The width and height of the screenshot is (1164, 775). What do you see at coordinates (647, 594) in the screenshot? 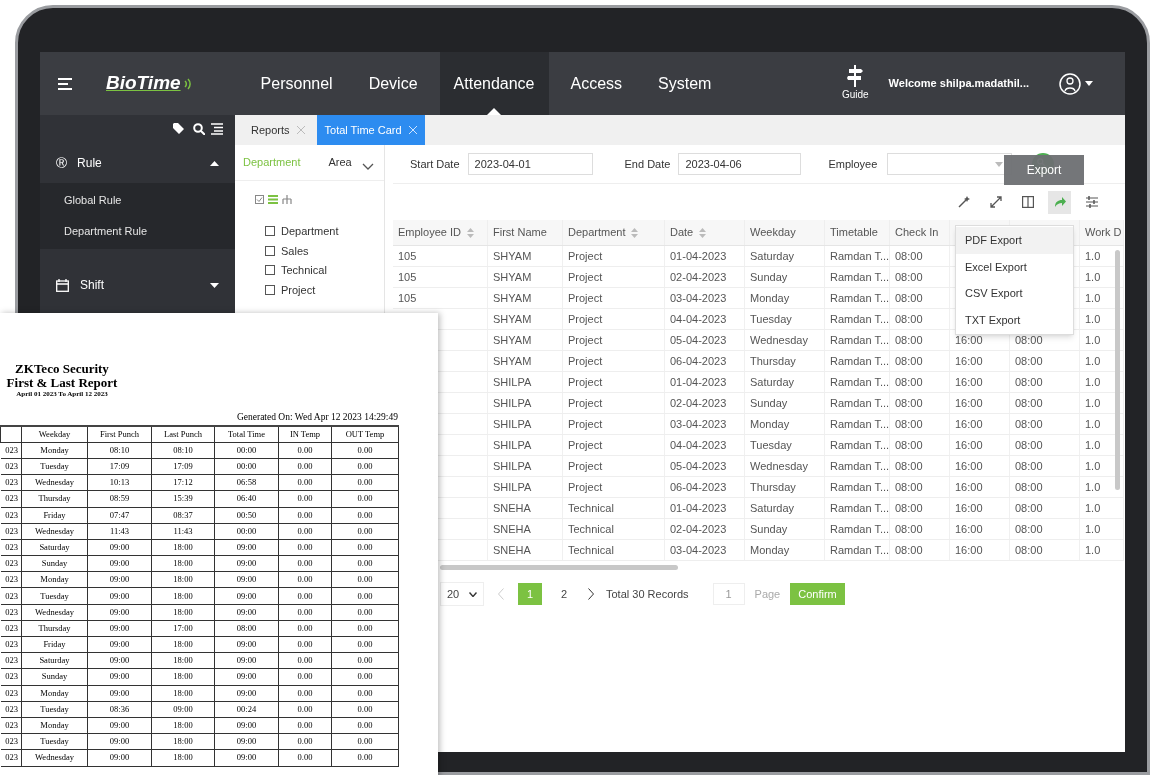
I see `records-count: Total 30 Records` at bounding box center [647, 594].